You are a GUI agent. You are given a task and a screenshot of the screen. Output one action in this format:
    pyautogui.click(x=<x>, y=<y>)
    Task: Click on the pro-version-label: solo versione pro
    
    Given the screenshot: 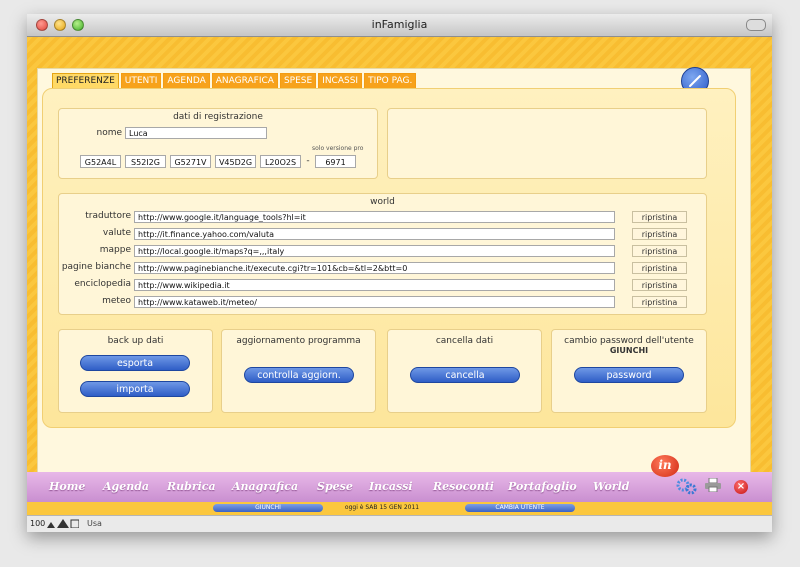 What is the action you would take?
    pyautogui.click(x=338, y=148)
    